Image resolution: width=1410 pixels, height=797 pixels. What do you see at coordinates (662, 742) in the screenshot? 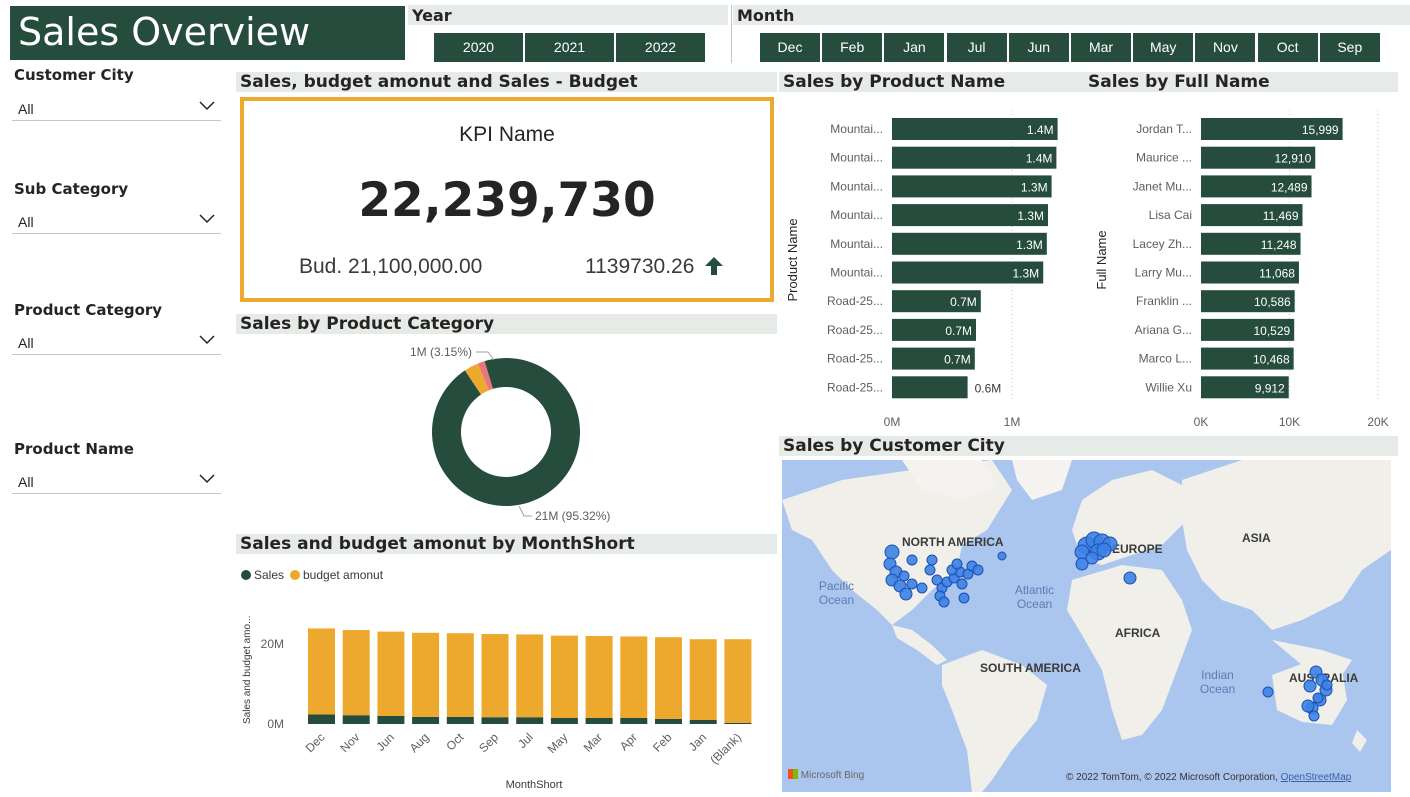
I see `x-tick-label: Feb` at bounding box center [662, 742].